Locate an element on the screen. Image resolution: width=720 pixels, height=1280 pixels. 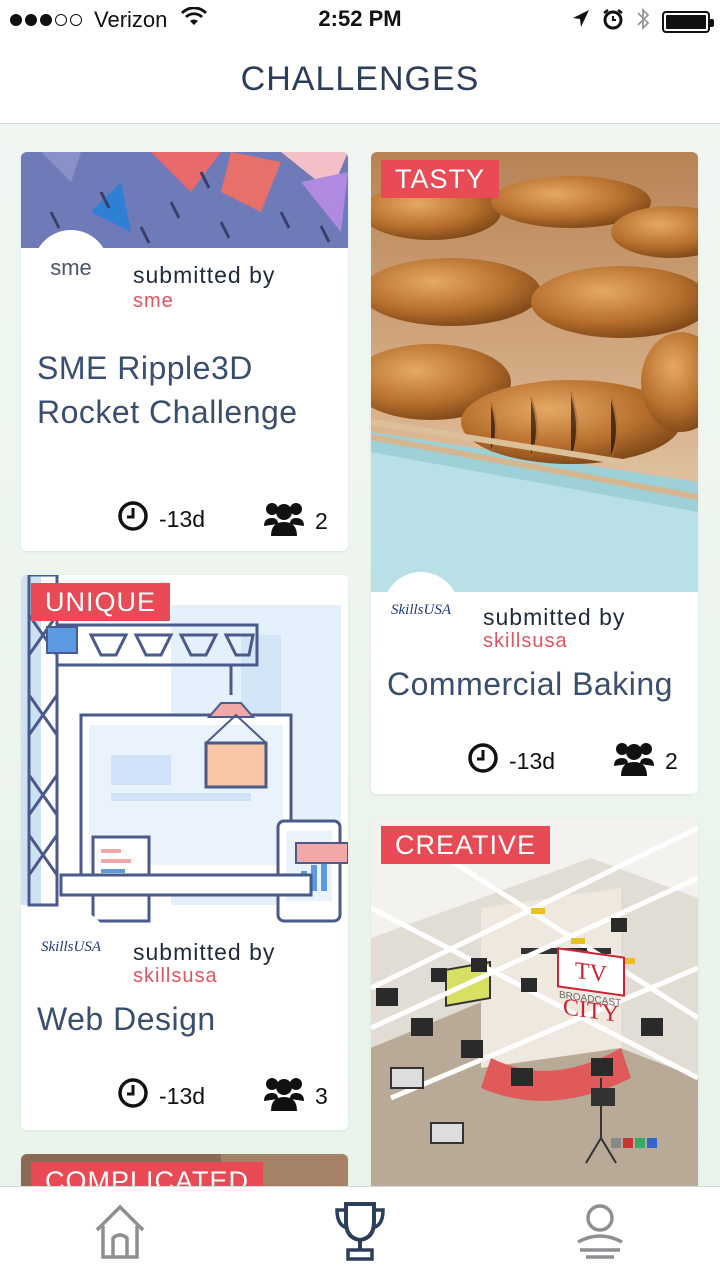
tab-profile is located at coordinates (600, 1233).